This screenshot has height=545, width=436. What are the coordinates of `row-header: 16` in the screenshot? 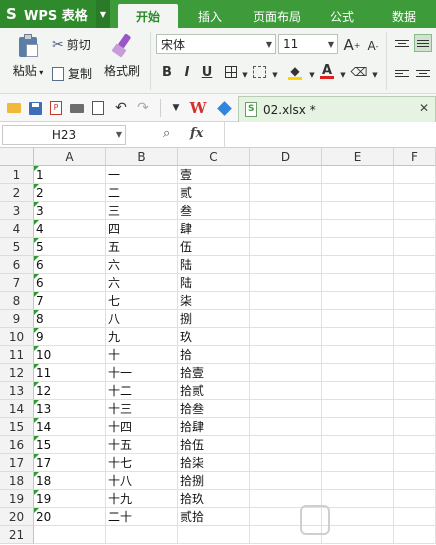 It's located at (17, 445).